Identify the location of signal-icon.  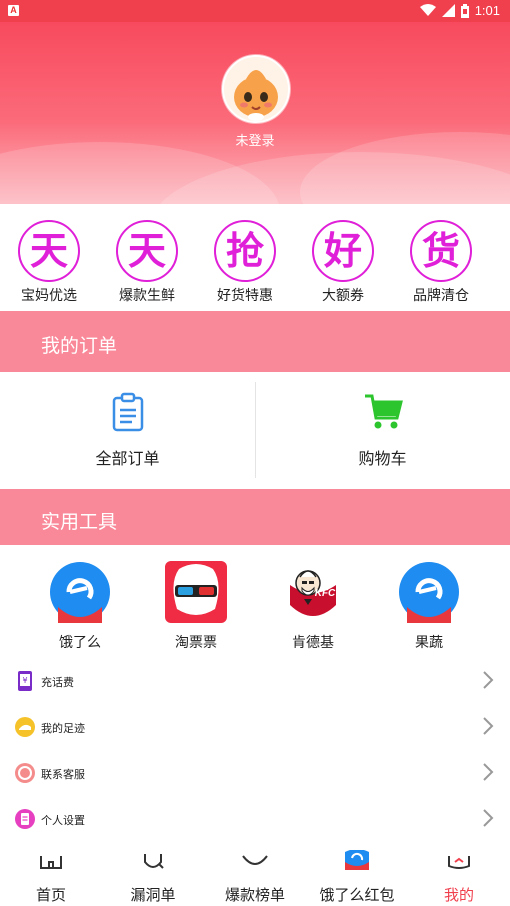
(448, 10).